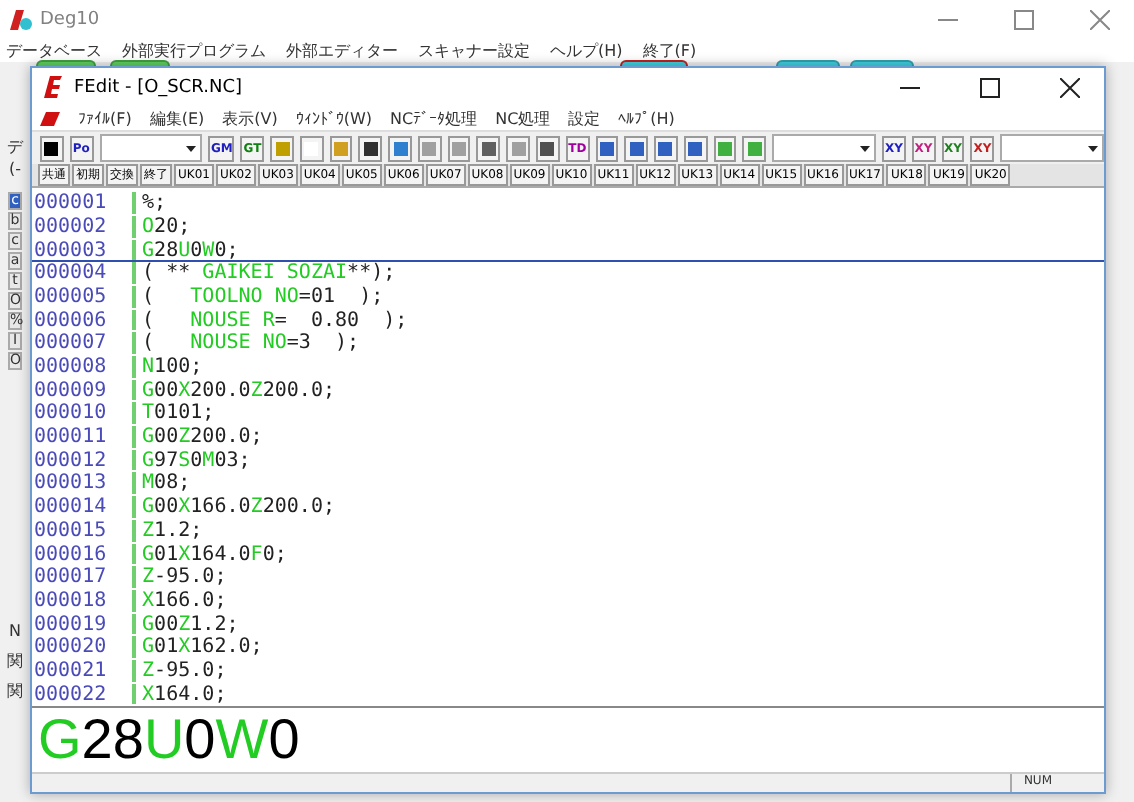 The width and height of the screenshot is (1134, 802). I want to click on line-number: 000012, so click(84, 460).